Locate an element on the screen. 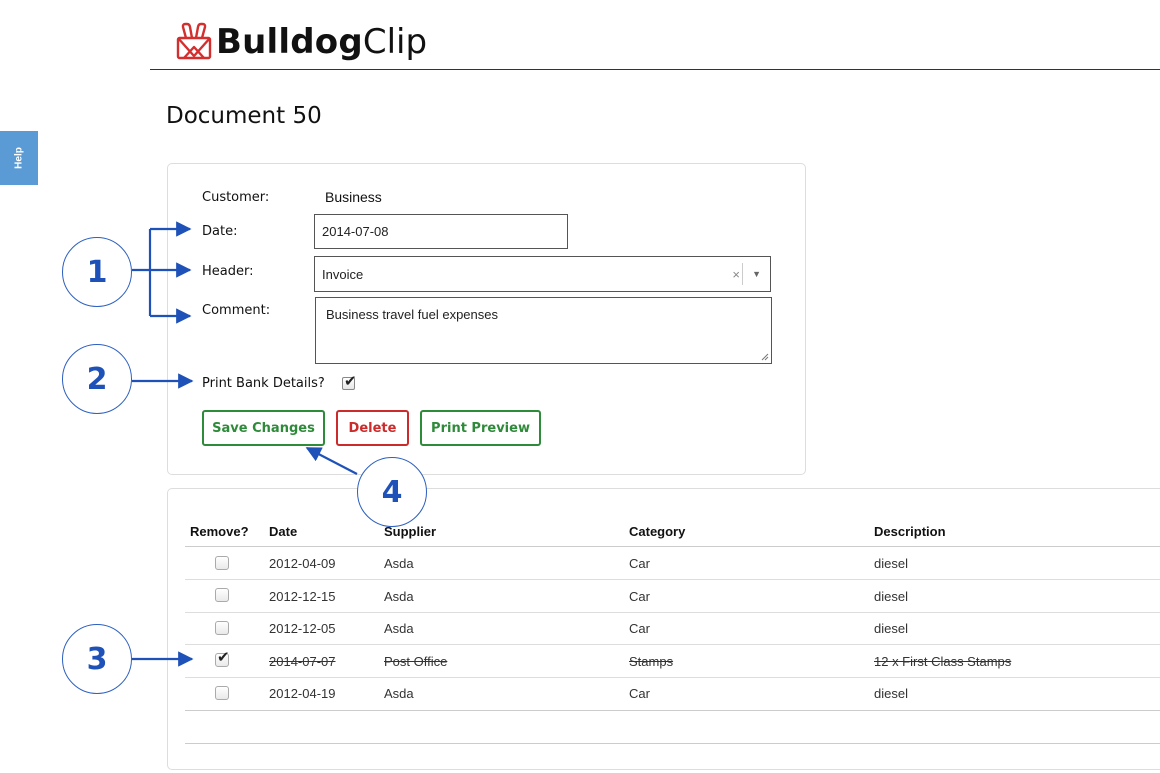 This screenshot has width=1160, height=773. annotation-circle-3: 3 is located at coordinates (97, 659).